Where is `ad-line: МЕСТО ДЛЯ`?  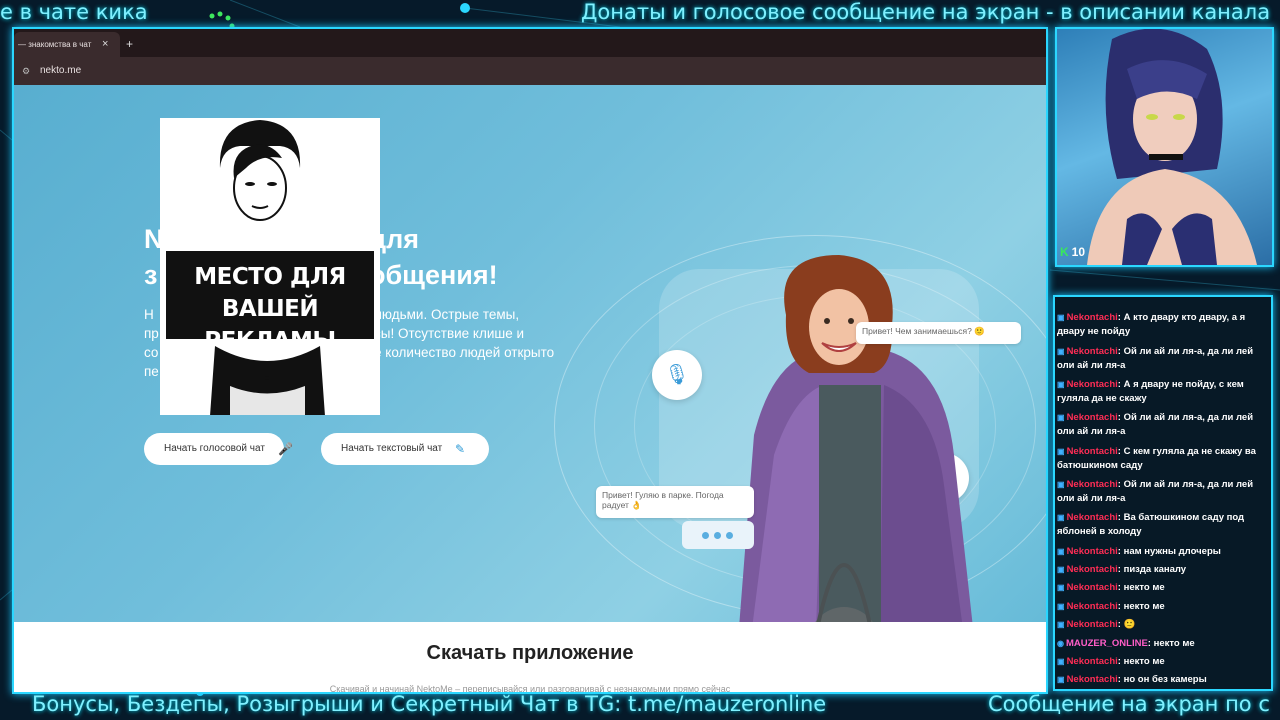
ad-line: МЕСТО ДЛЯ is located at coordinates (270, 277).